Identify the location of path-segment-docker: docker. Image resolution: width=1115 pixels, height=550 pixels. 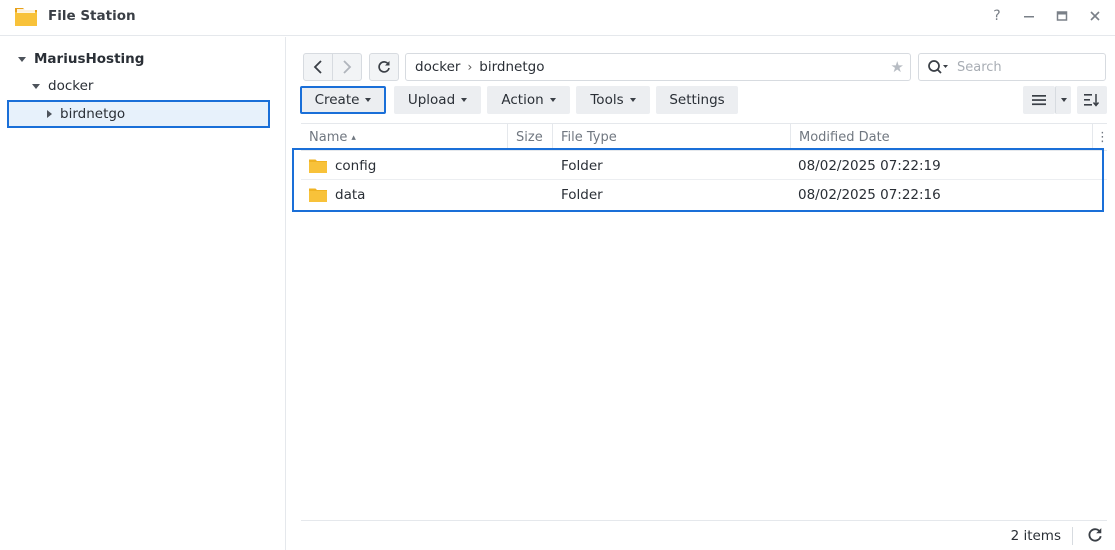
(437, 67).